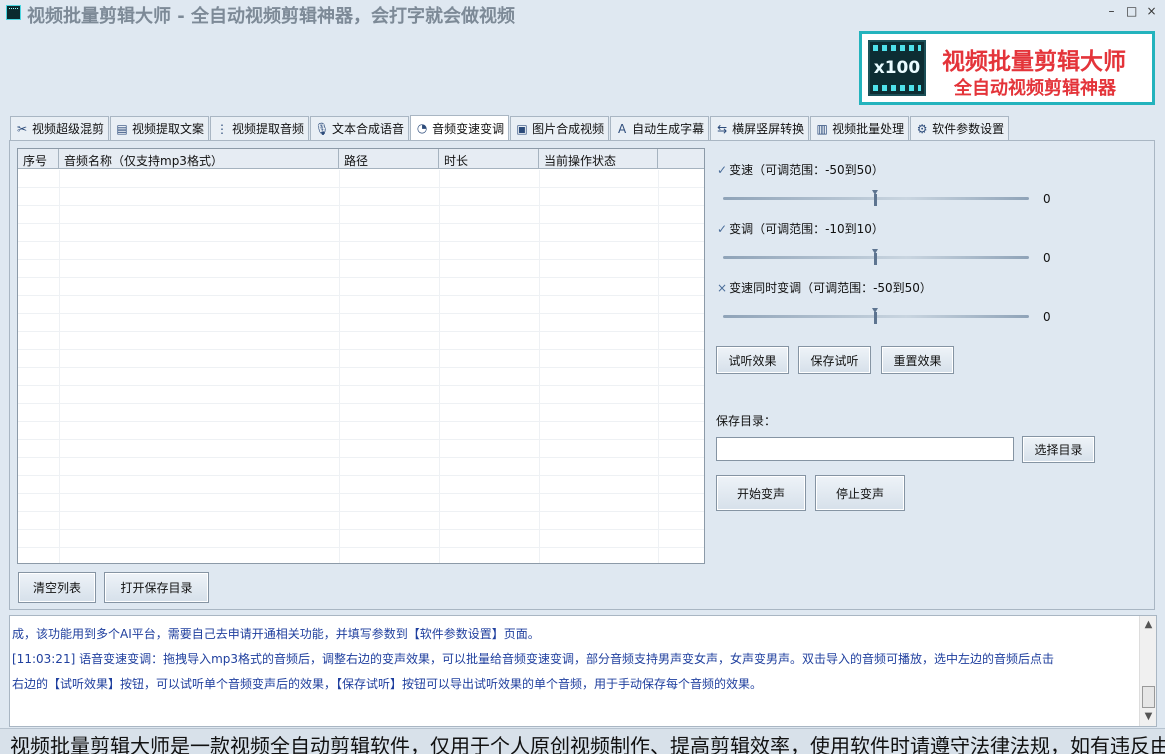 The height and width of the screenshot is (754, 1165). I want to click on column-header-path: 路径, so click(389, 158).